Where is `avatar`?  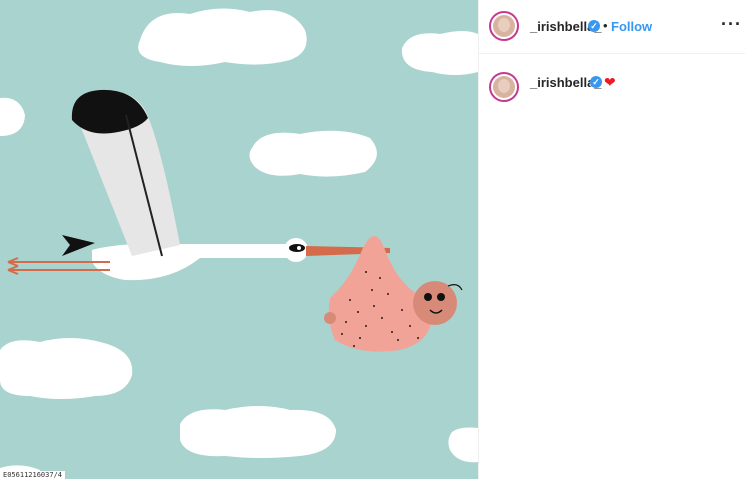
avatar is located at coordinates (504, 26).